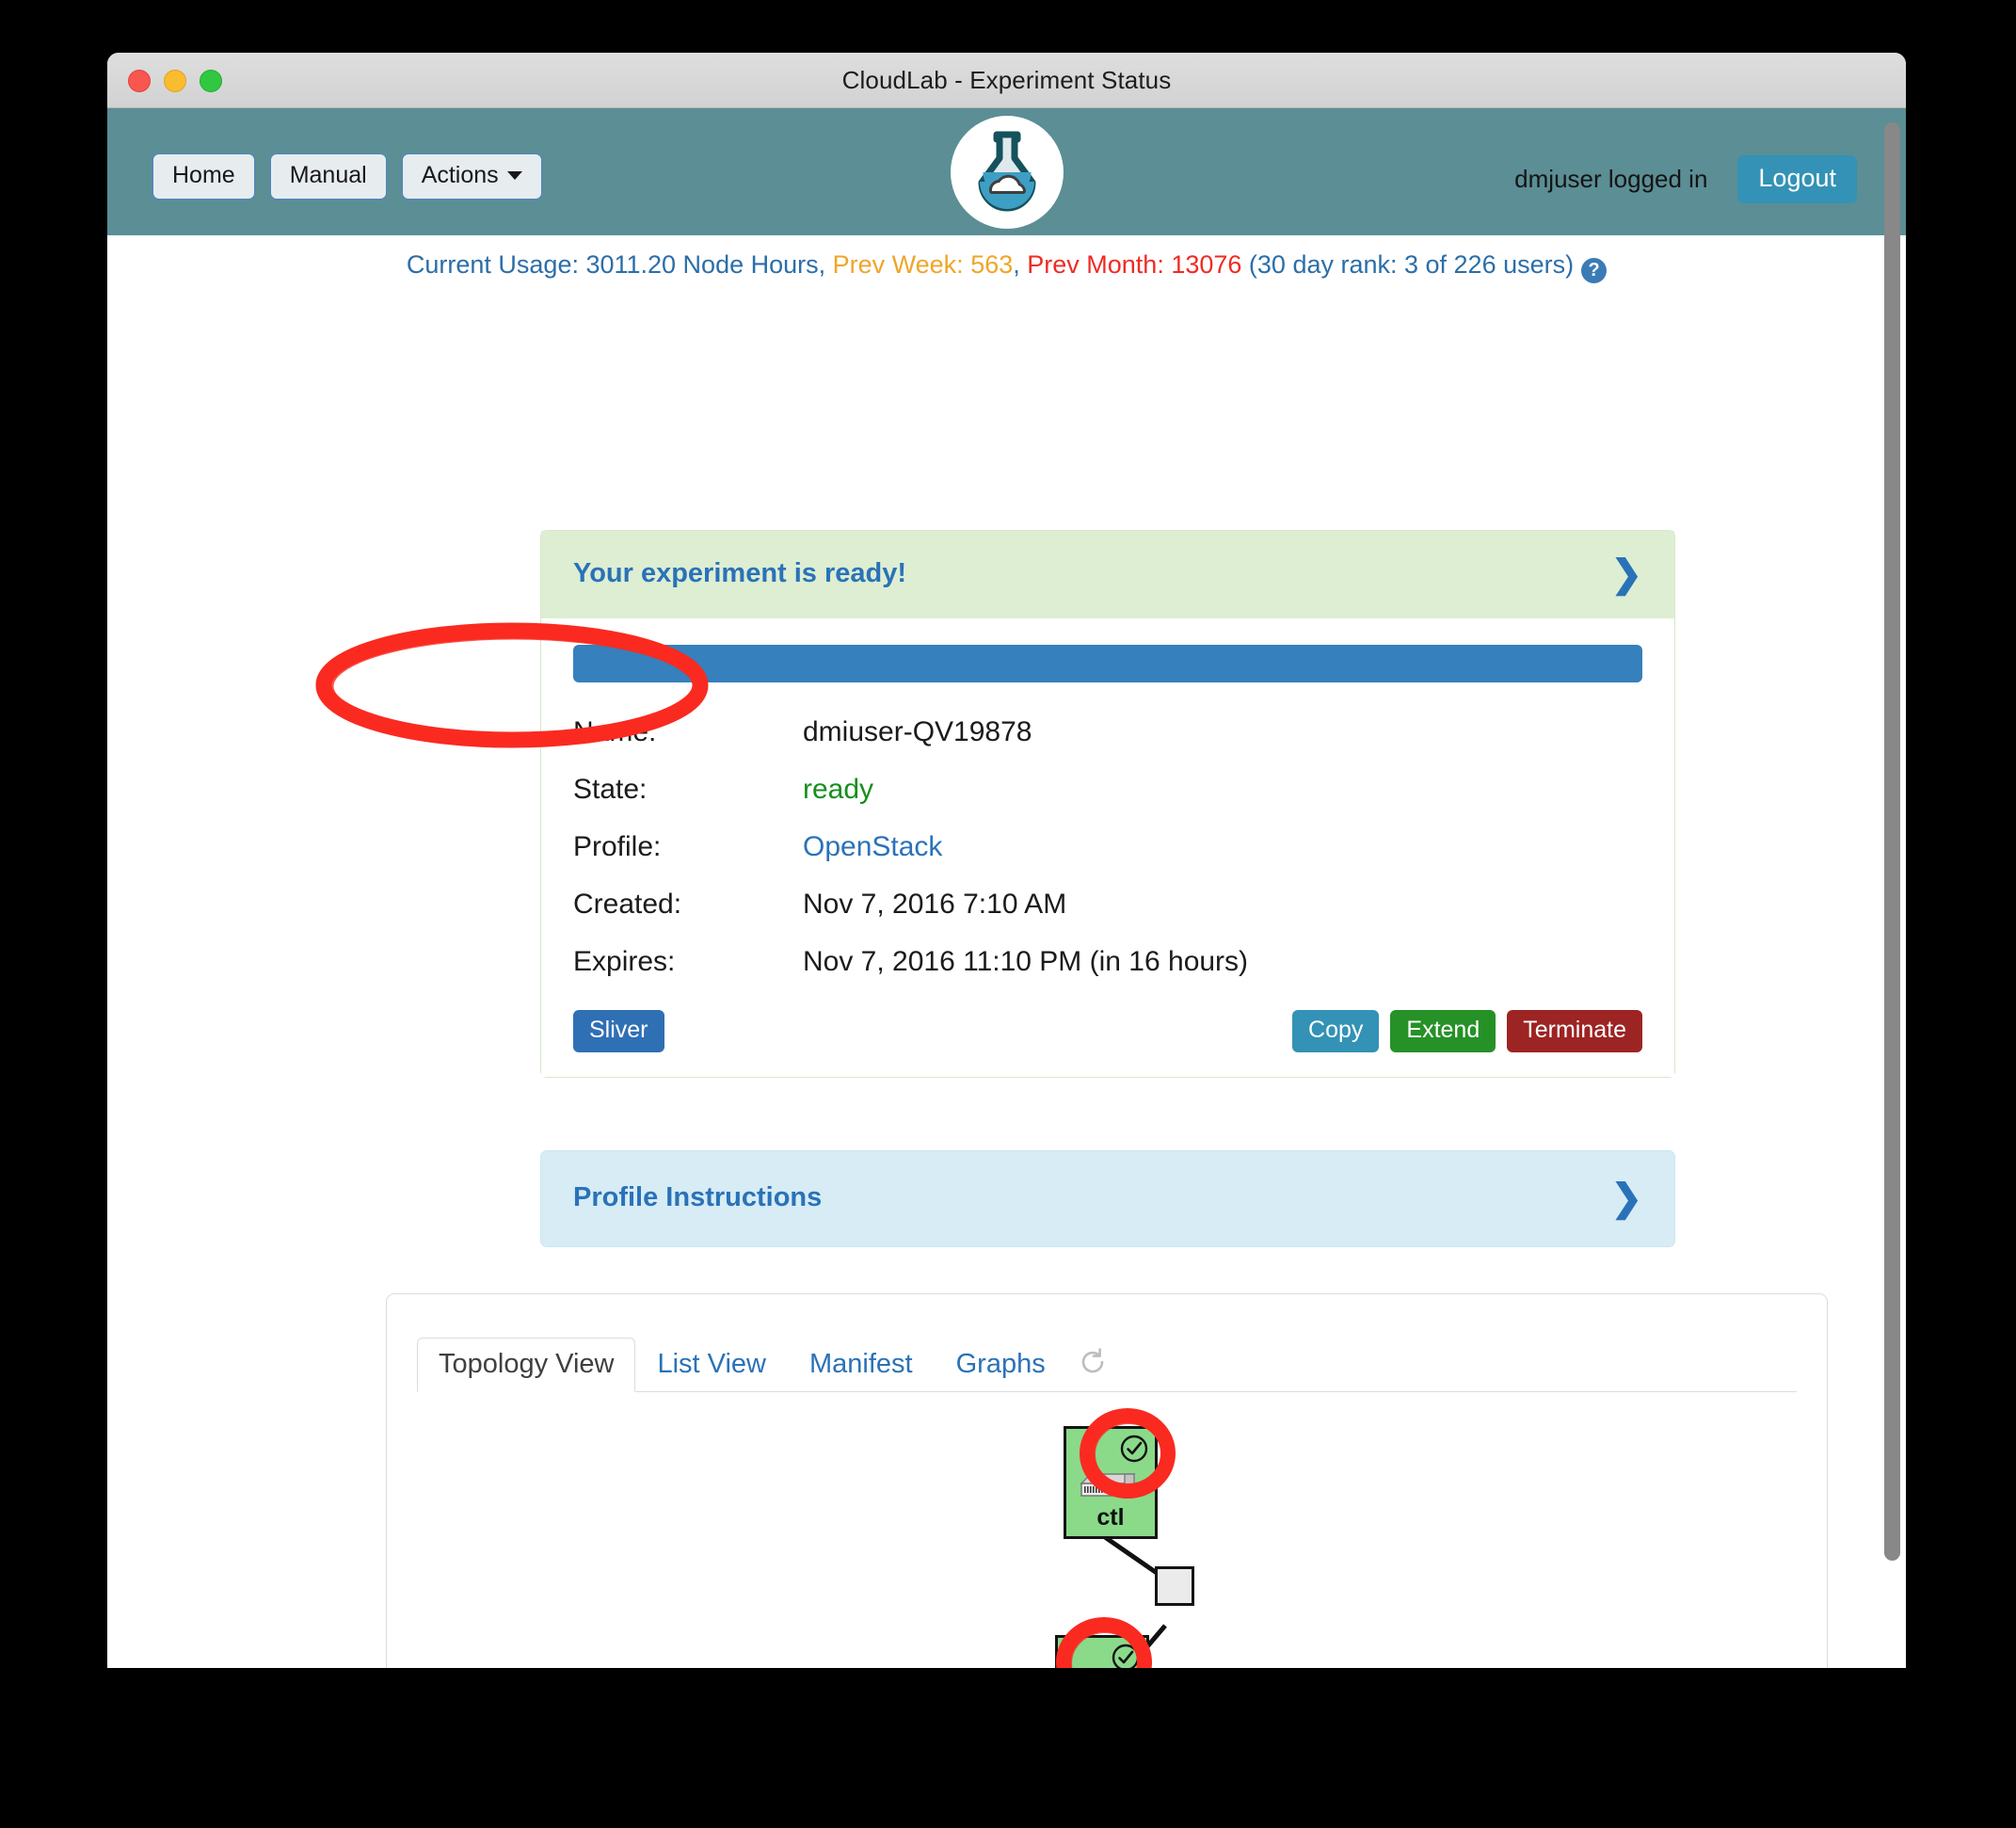  What do you see at coordinates (1107, 732) in the screenshot?
I see `detail-row-name: Name: dmiuser-QV19878` at bounding box center [1107, 732].